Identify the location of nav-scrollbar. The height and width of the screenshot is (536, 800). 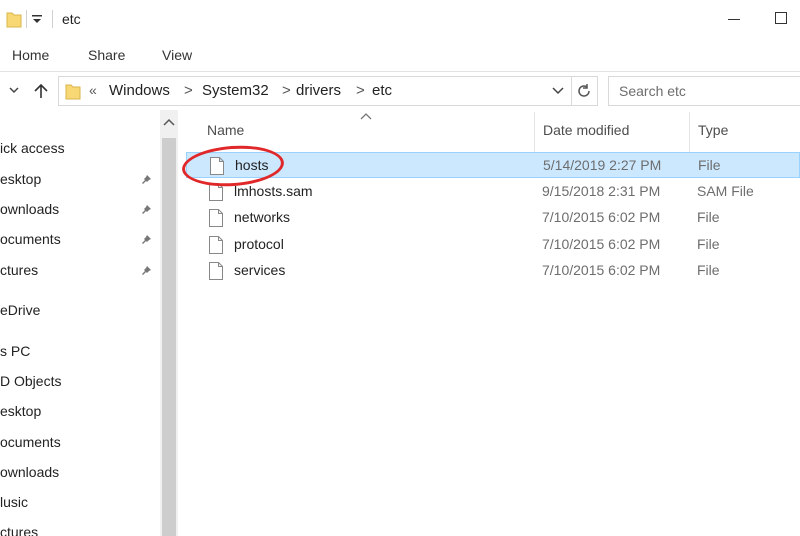
(169, 323).